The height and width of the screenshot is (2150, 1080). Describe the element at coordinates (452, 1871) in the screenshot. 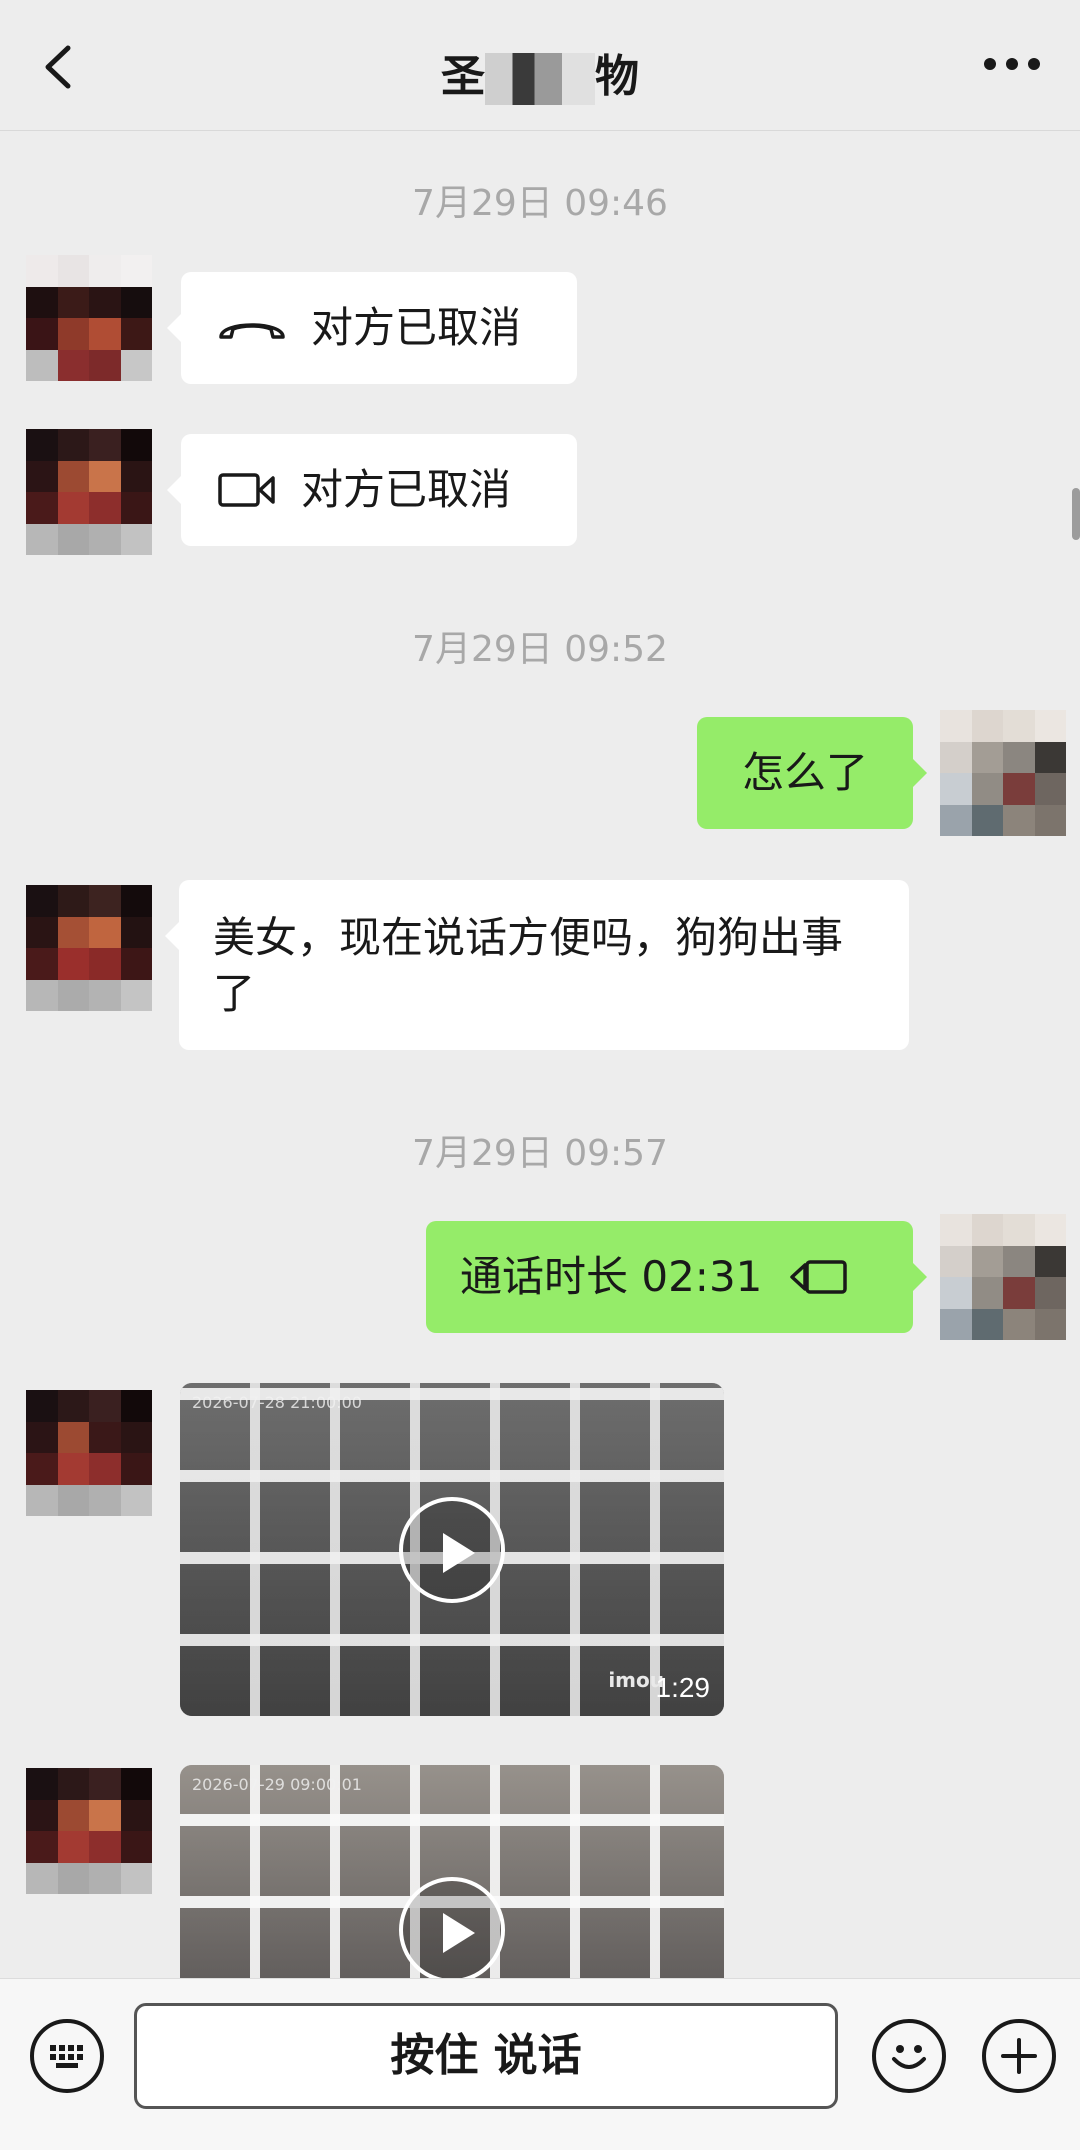

I see `video-message: 2026-07-29 09:00:01` at that location.